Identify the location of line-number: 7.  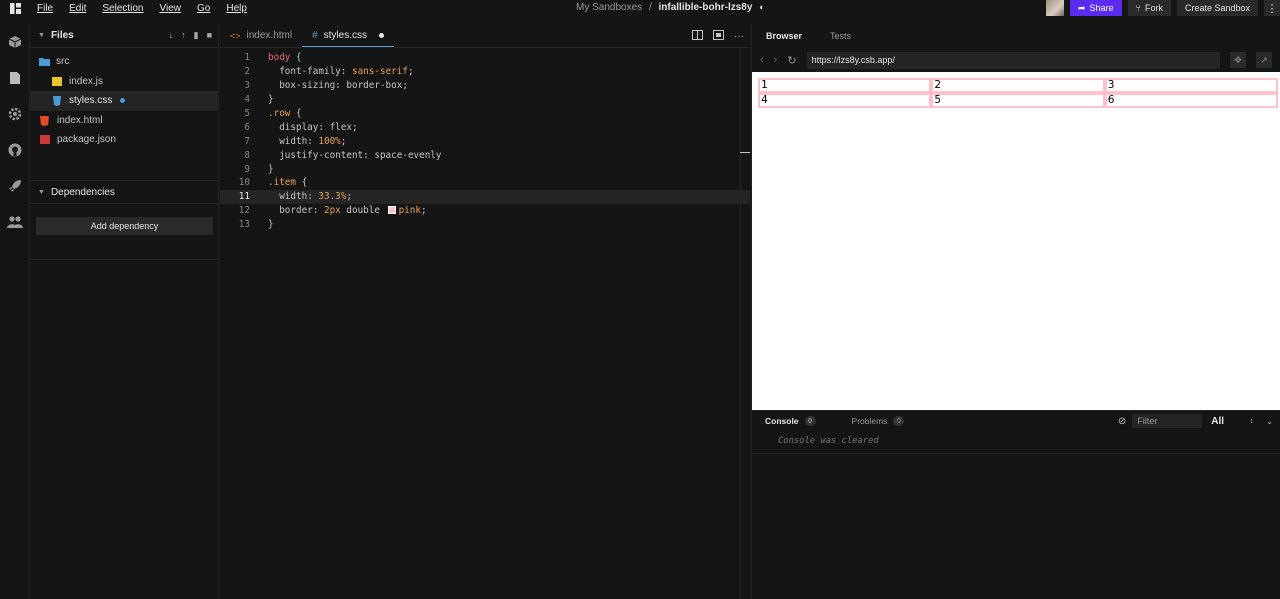
(247, 141).